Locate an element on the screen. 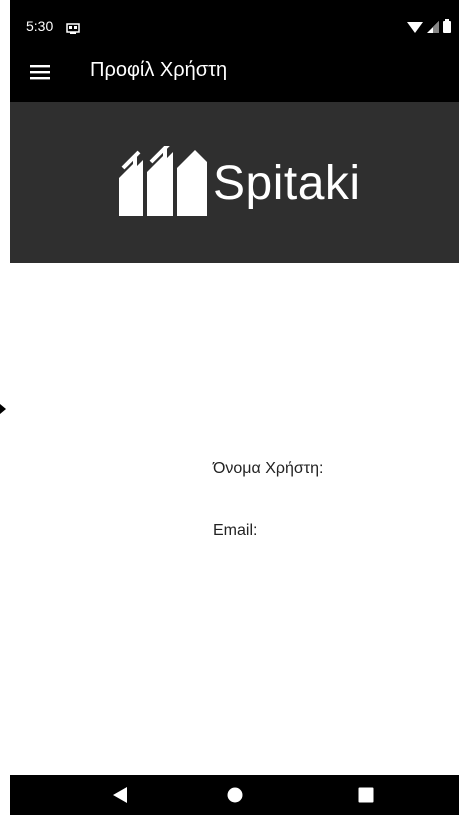  system-nav-bar is located at coordinates (234, 795).